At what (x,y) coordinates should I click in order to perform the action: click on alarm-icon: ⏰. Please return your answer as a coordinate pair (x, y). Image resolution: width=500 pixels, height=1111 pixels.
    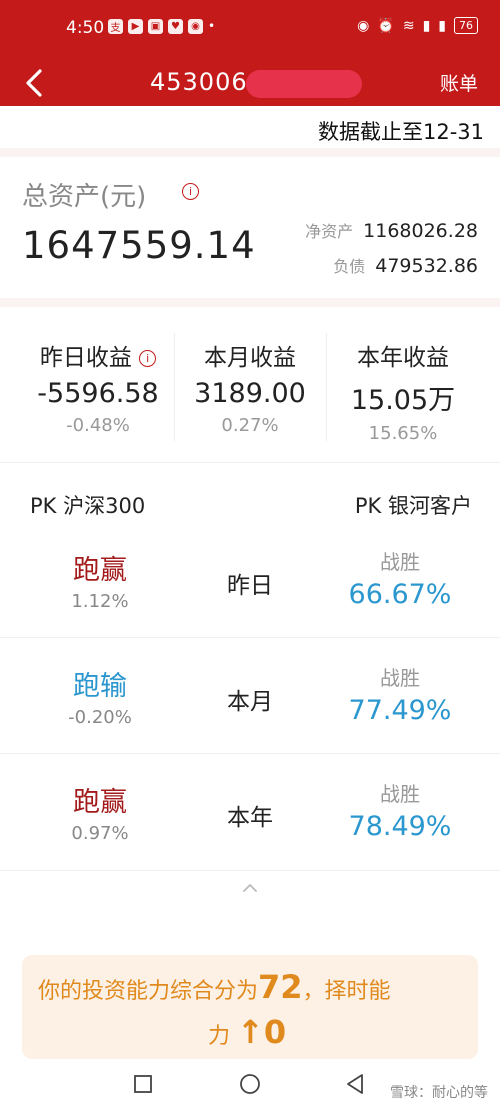
    Looking at the image, I should click on (386, 25).